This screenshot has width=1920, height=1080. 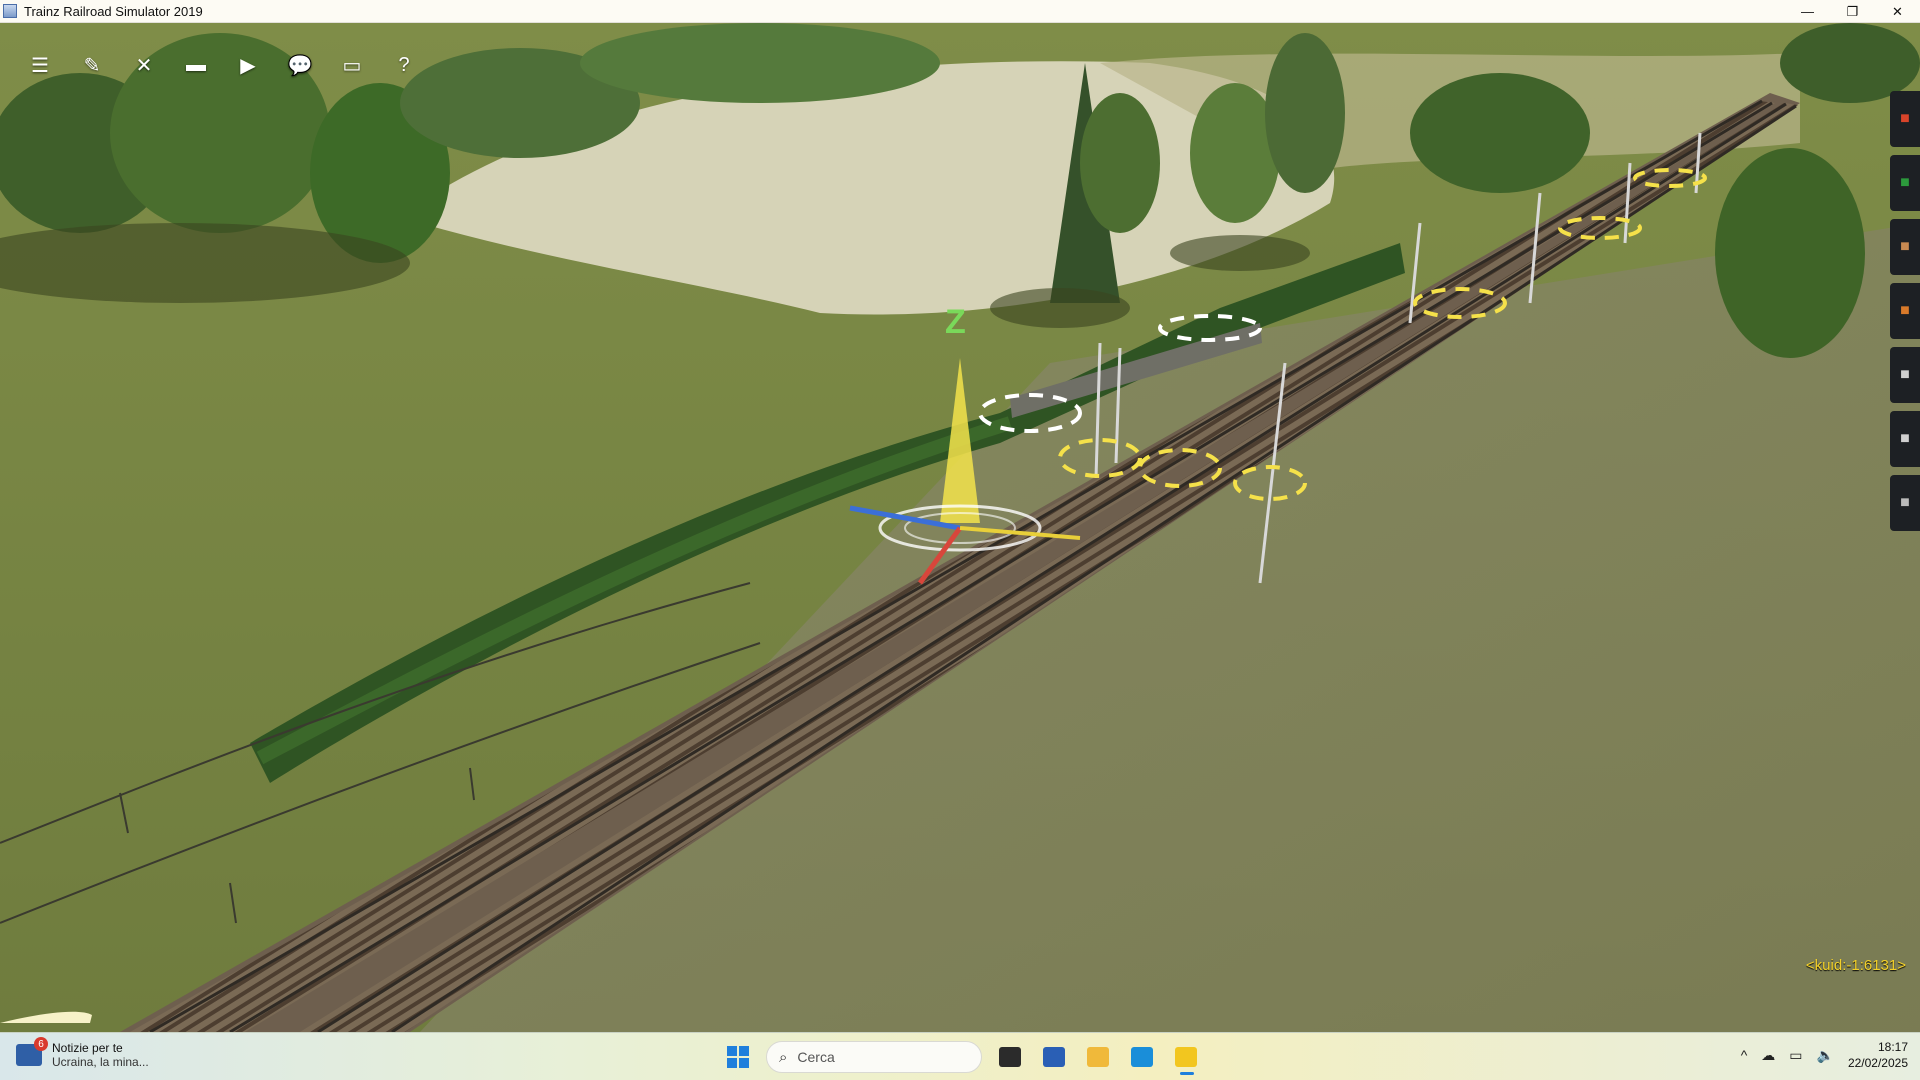 I want to click on tool-side-panel: ■ ■ ■ ■ ■ ■ ■, so click(x=1905, y=315).